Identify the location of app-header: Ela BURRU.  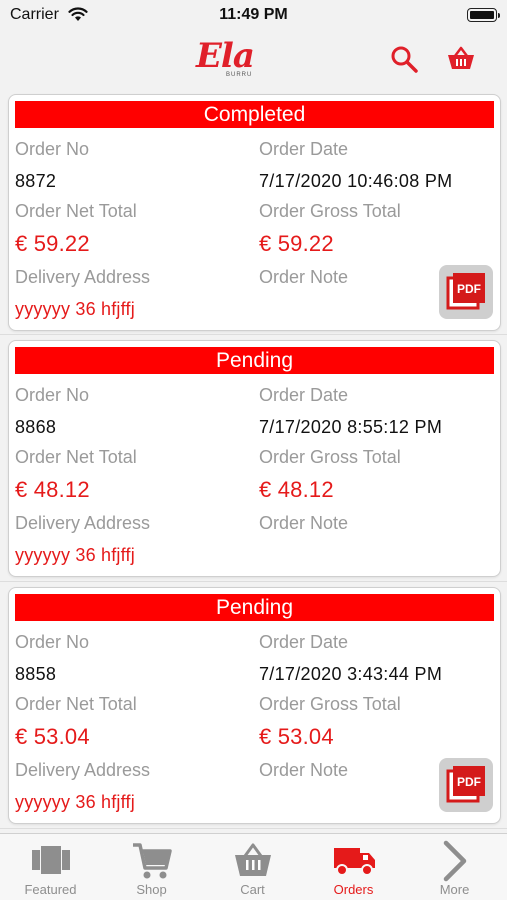
(253, 60).